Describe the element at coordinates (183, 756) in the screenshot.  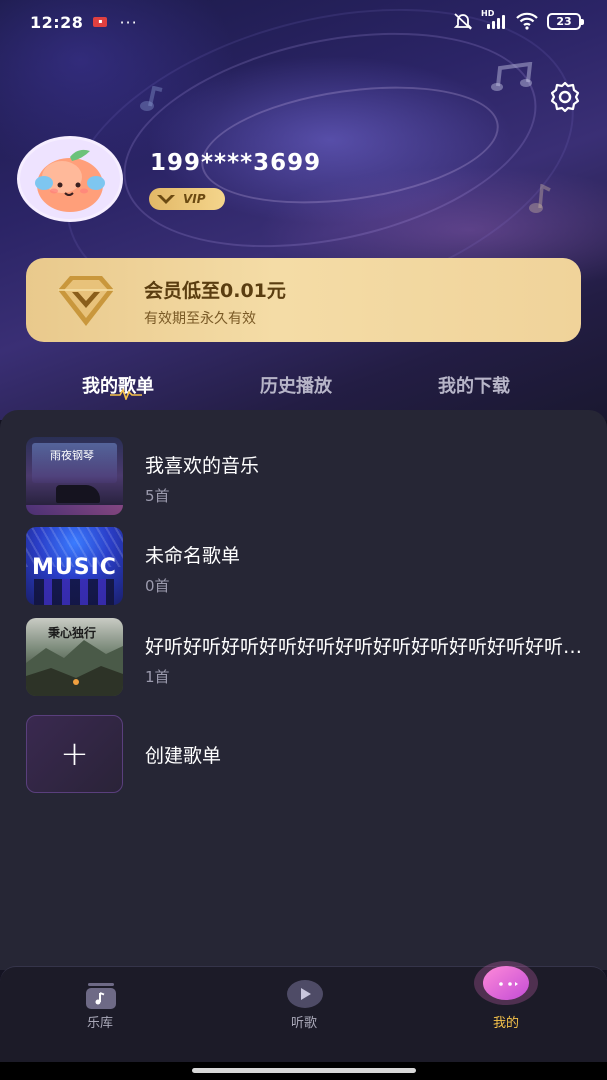
I see `create-playlist-label: 创建歌单` at that location.